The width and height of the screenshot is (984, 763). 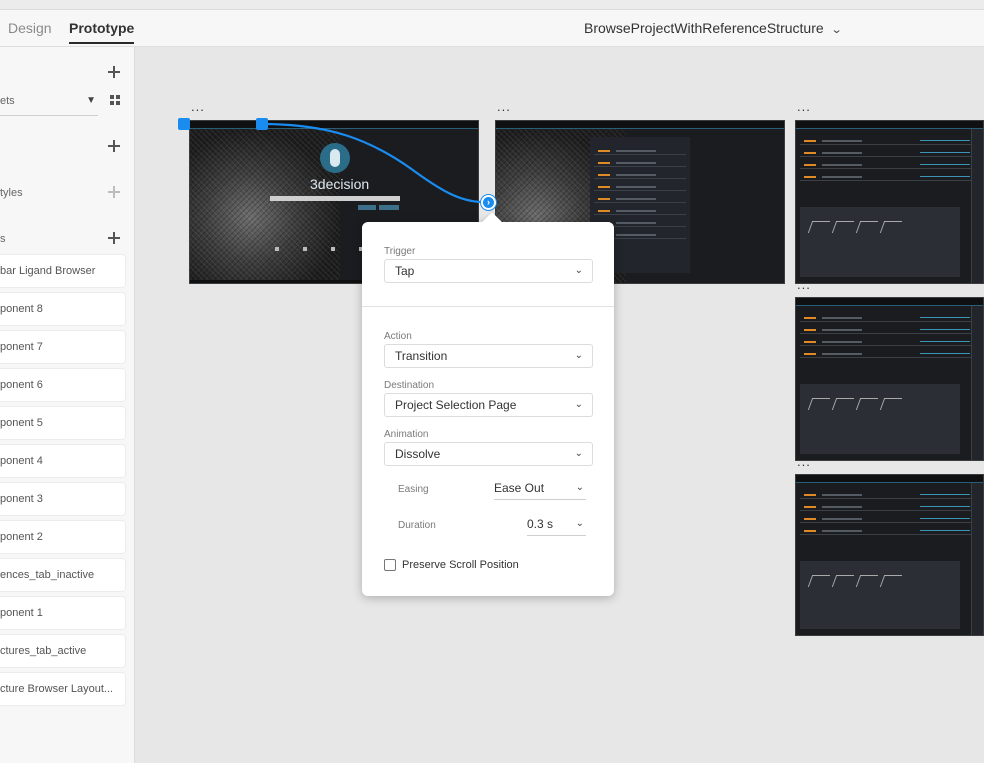 What do you see at coordinates (62, 309) in the screenshot?
I see `component-item: ponent 8` at bounding box center [62, 309].